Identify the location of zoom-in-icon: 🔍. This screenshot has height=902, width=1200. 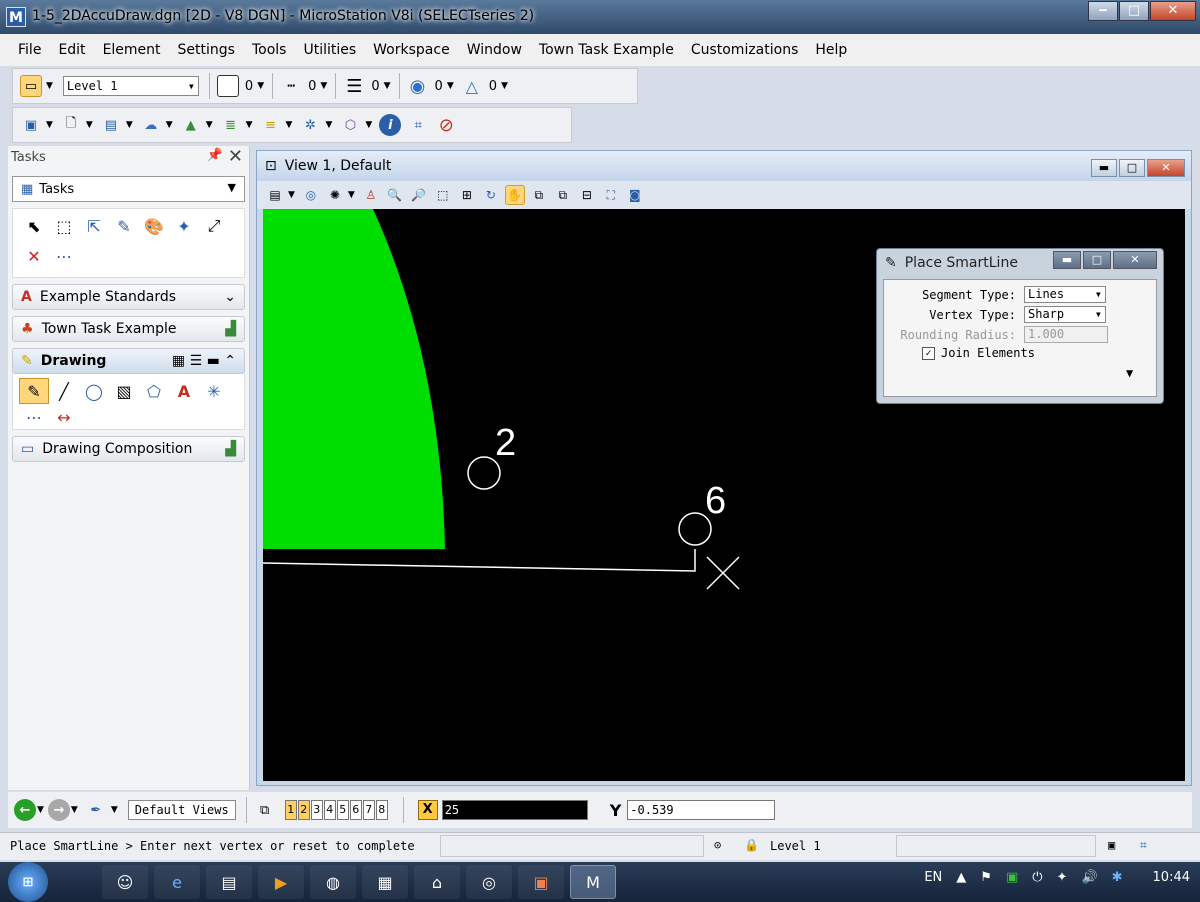
(395, 195).